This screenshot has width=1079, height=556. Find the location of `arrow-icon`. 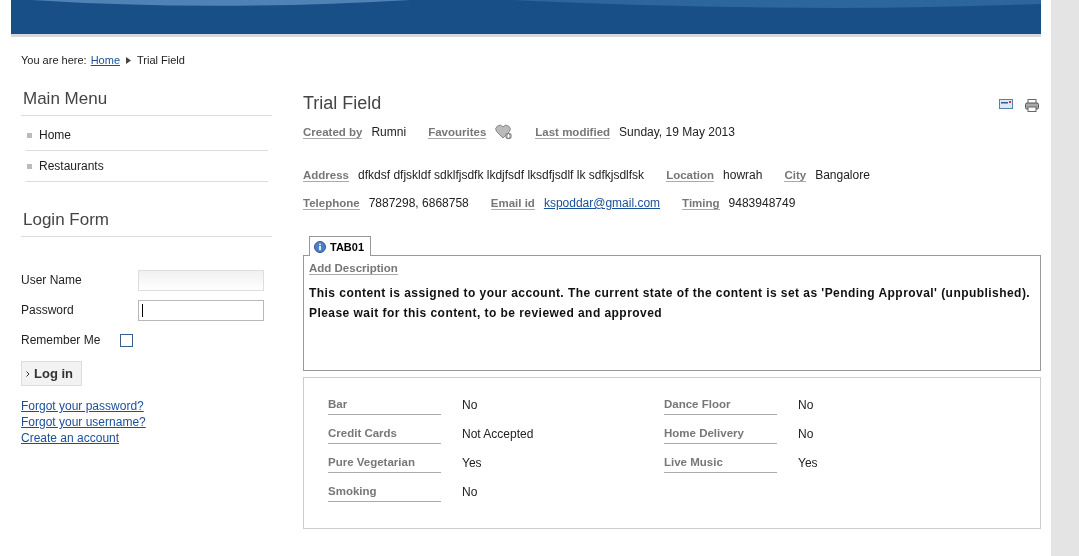

arrow-icon is located at coordinates (128, 60).